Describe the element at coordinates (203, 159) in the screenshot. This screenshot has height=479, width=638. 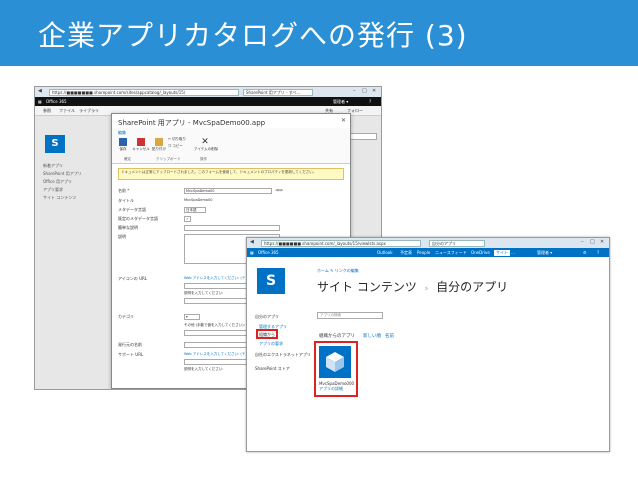
I see `group-actions: 操作` at that location.